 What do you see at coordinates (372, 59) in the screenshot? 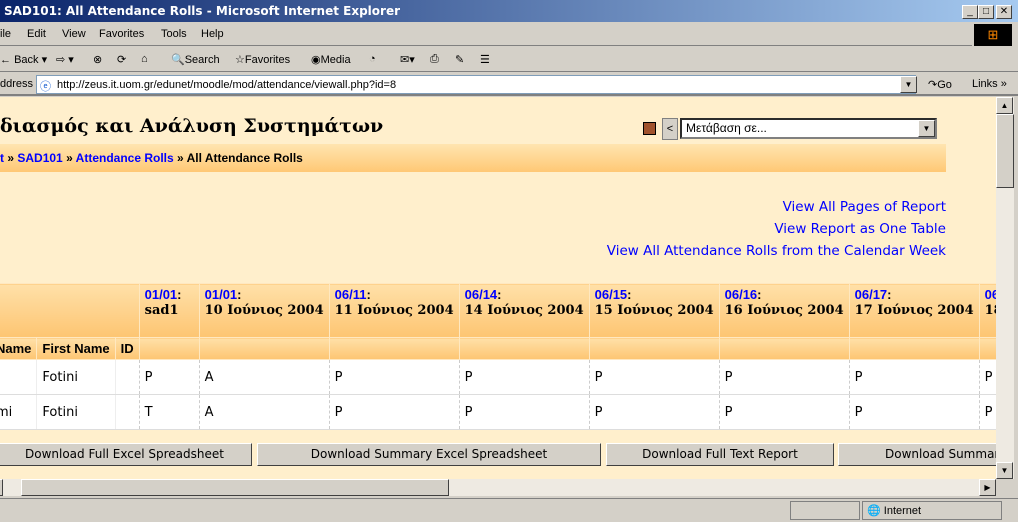
I see `history-icon: ◔` at bounding box center [372, 59].